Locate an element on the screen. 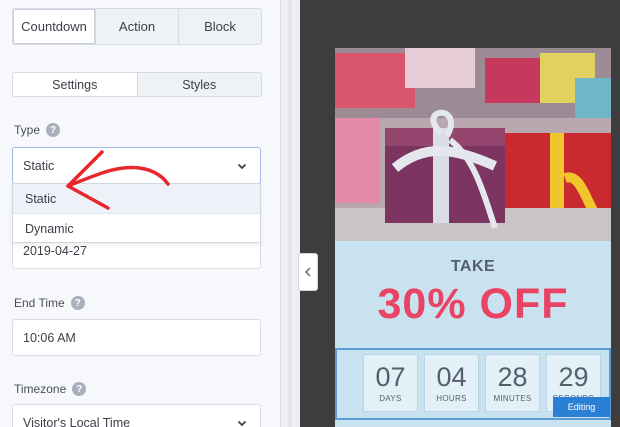 The image size is (620, 427). block-type-tabs: Countdown Action Block is located at coordinates (137, 26).